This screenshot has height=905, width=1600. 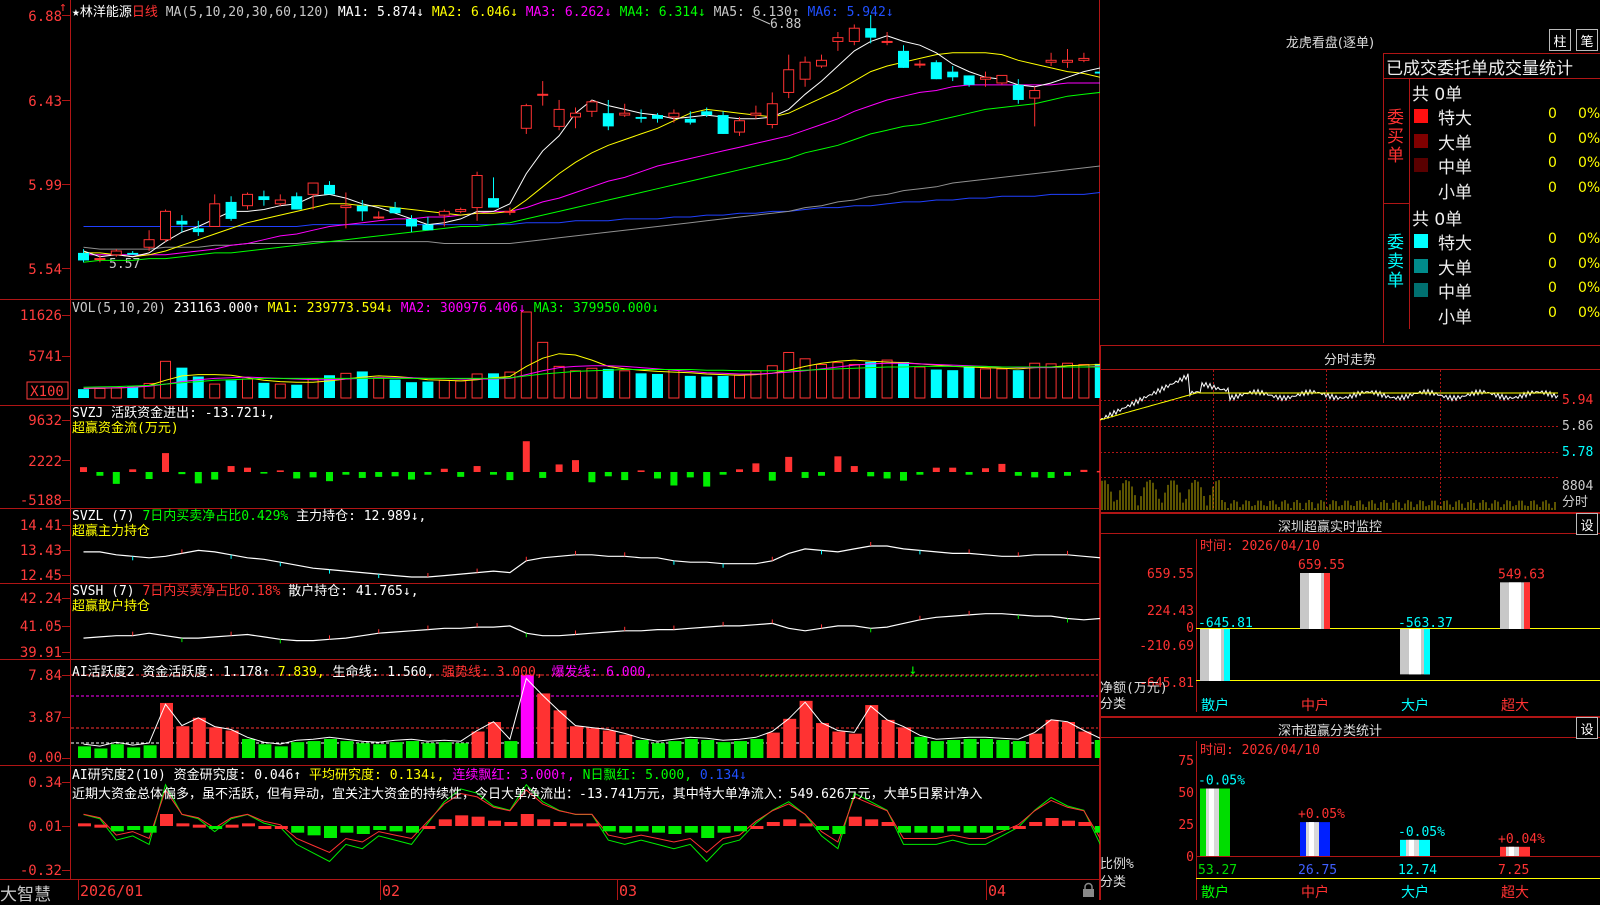 I want to click on ss-settings-button: 设, so click(x=1587, y=728).